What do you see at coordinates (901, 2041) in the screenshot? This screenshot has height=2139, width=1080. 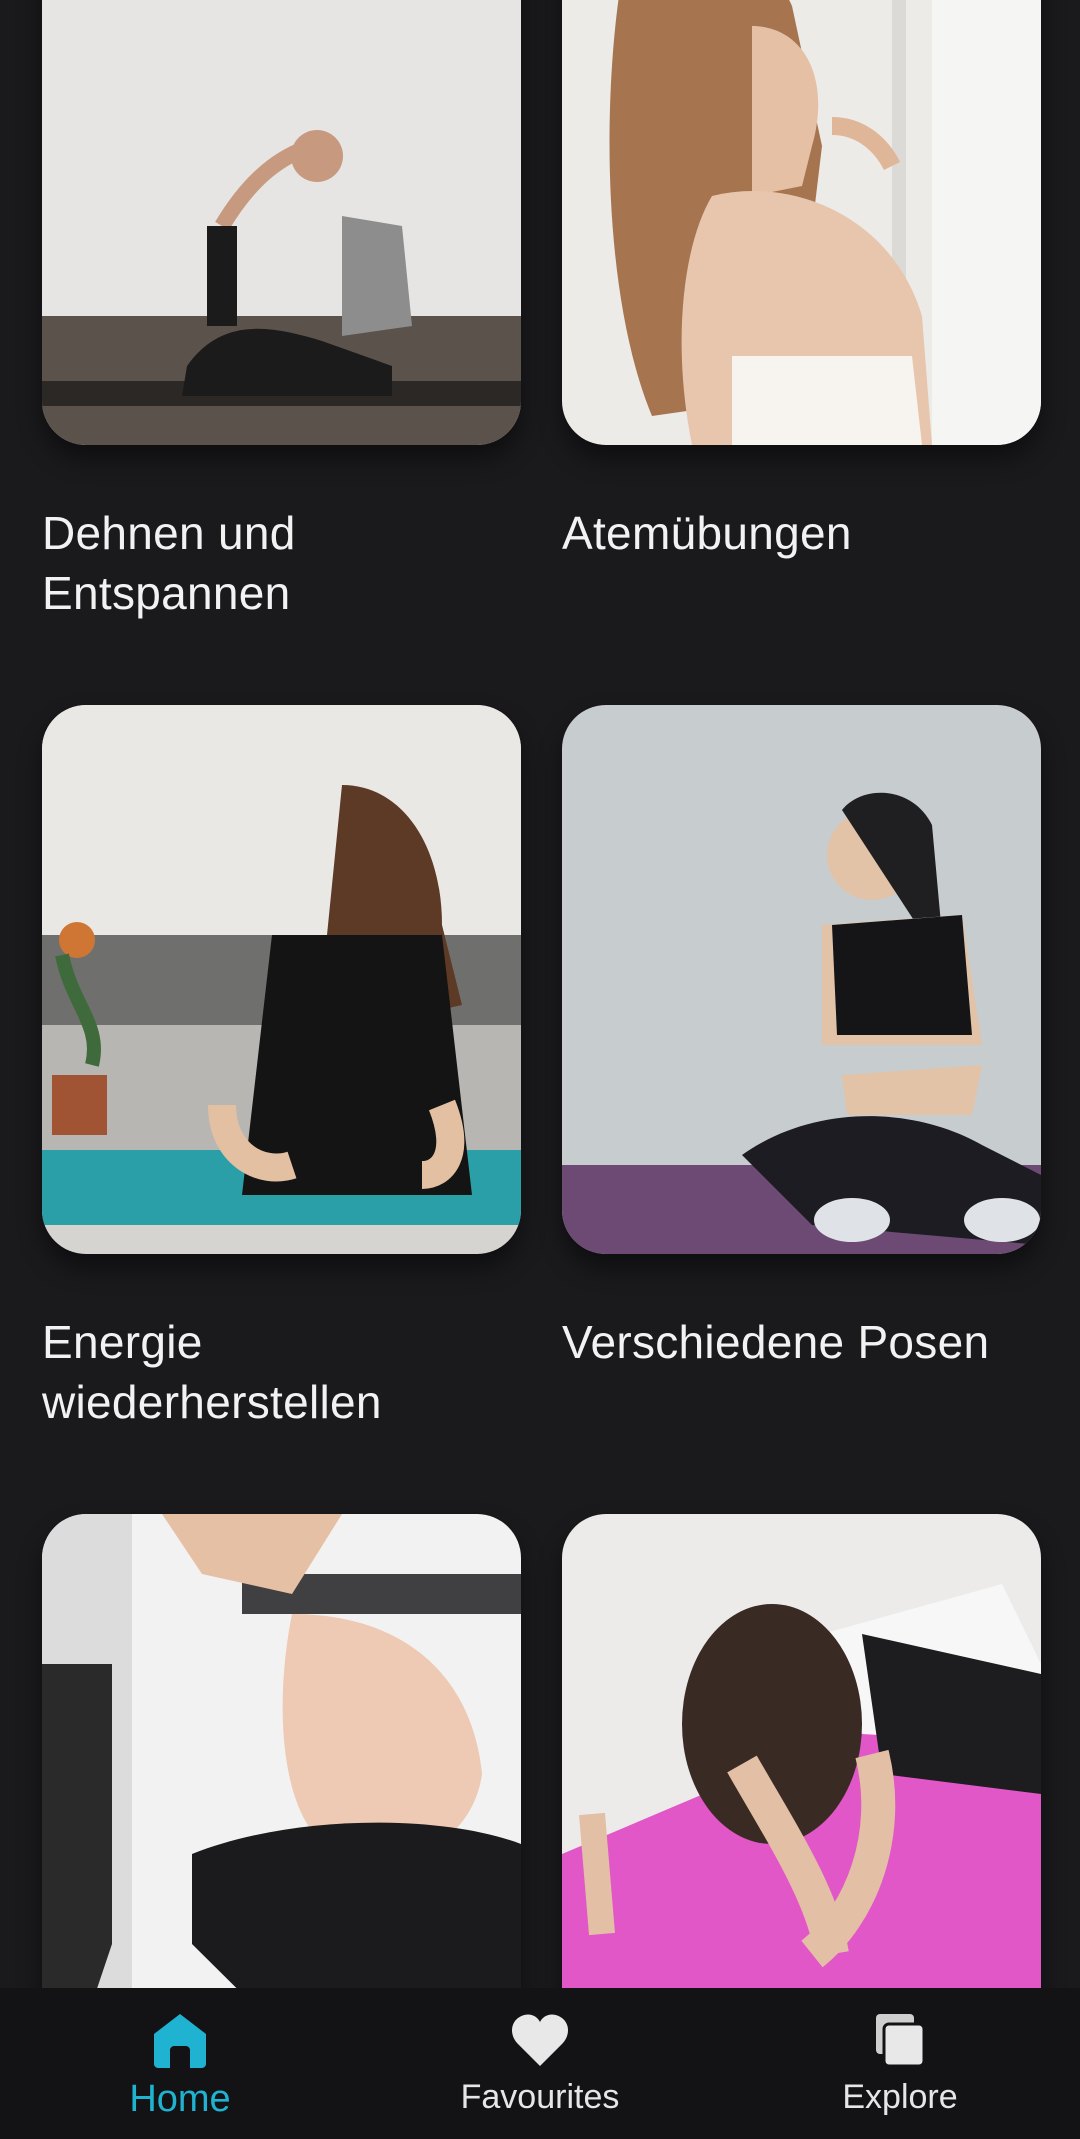 I see `stacked-pages-icon` at bounding box center [901, 2041].